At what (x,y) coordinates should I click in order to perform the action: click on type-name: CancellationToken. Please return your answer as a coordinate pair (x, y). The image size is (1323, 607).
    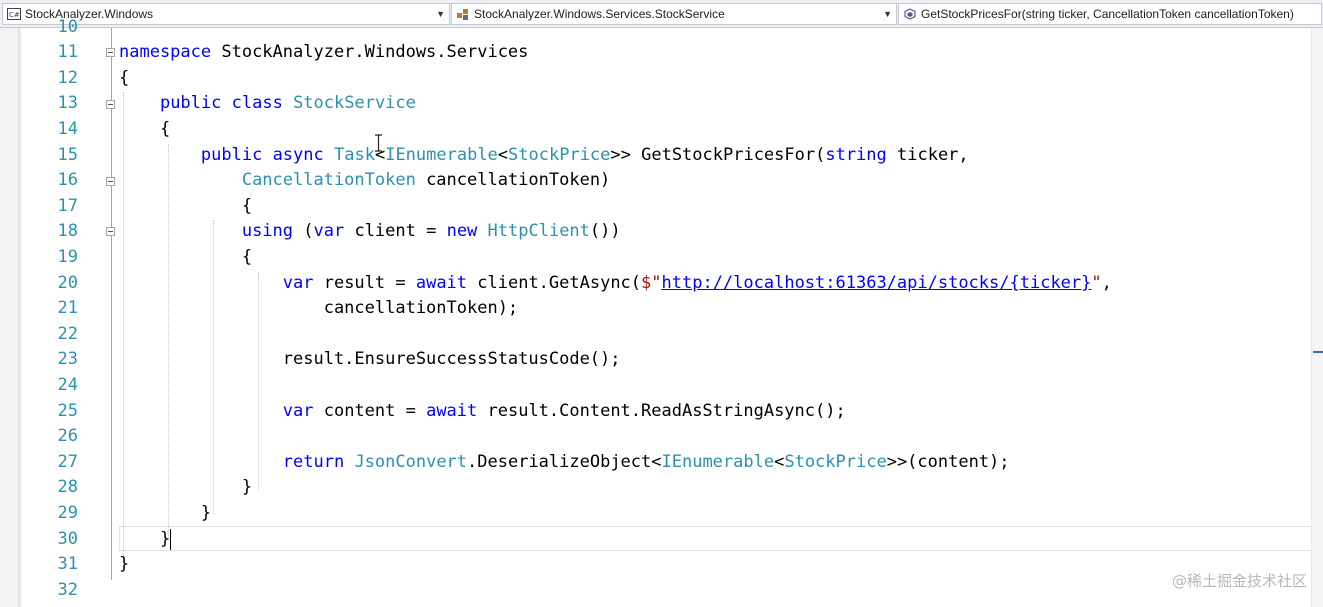
    Looking at the image, I should click on (328, 180).